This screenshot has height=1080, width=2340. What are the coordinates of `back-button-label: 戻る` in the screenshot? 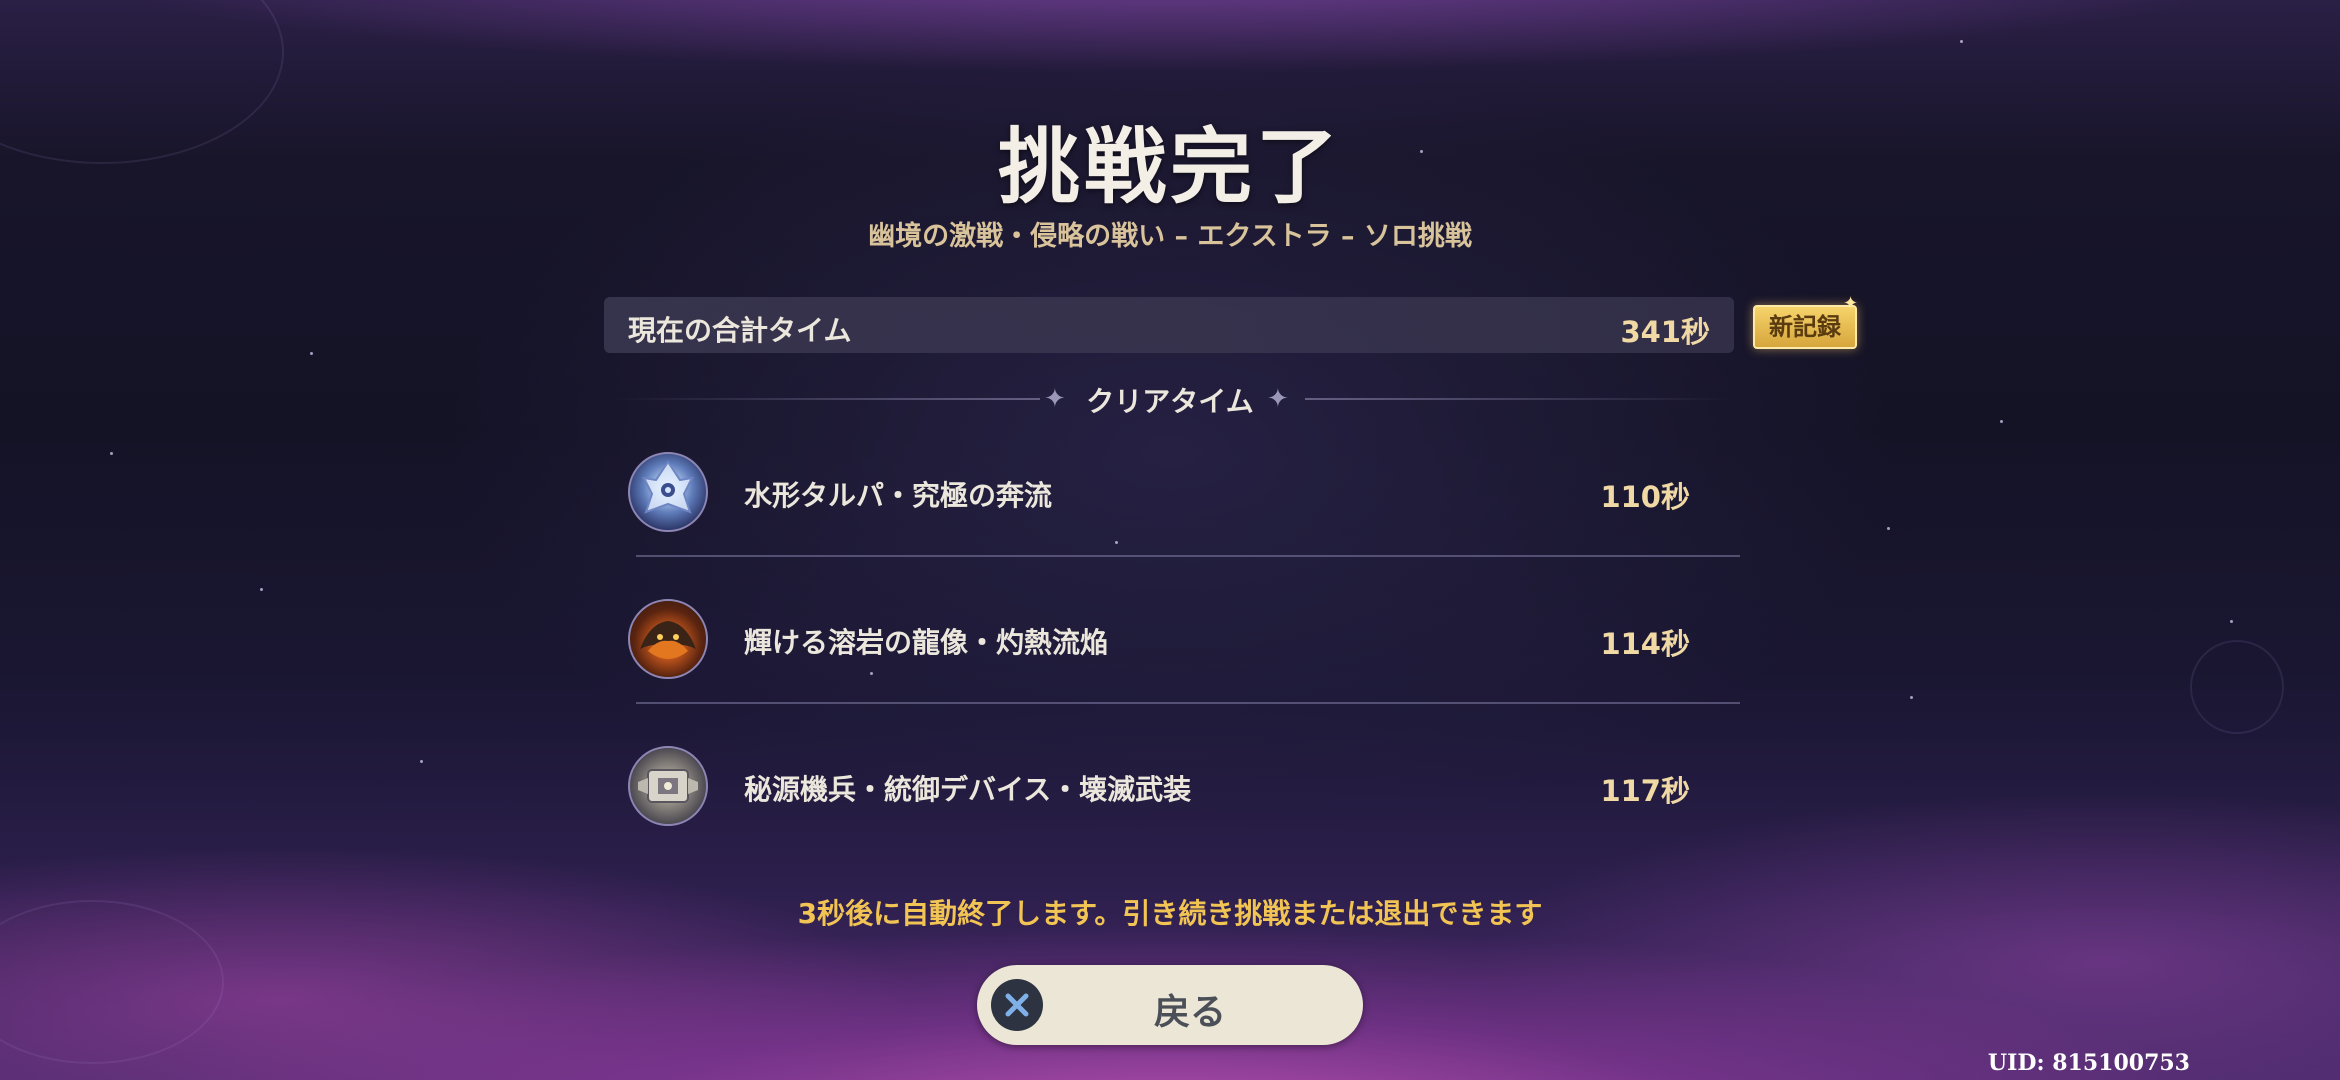 It's located at (1189, 1012).